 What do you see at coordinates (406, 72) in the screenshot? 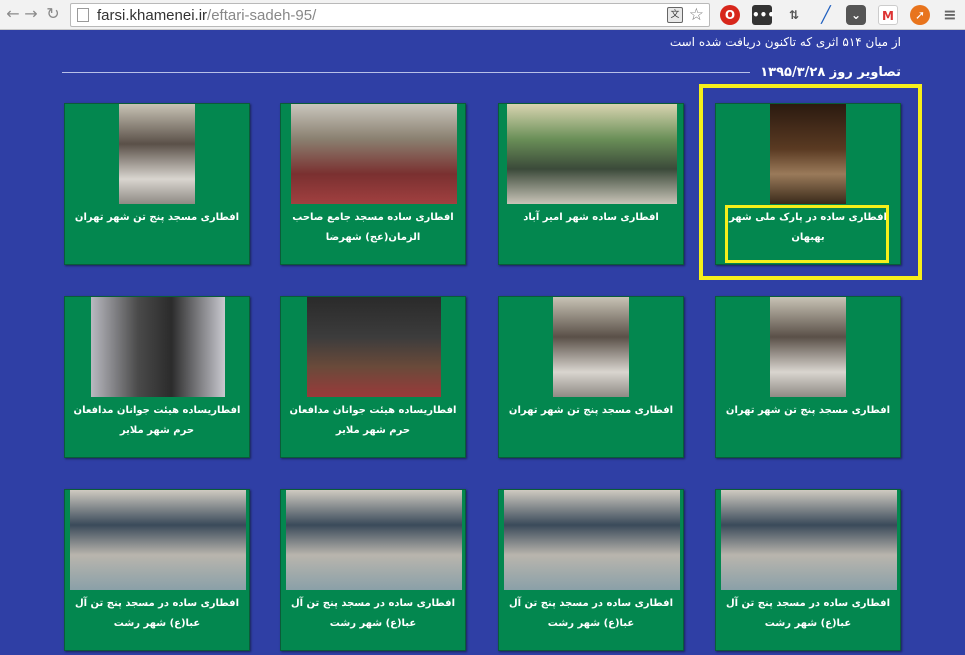
I see `divider` at bounding box center [406, 72].